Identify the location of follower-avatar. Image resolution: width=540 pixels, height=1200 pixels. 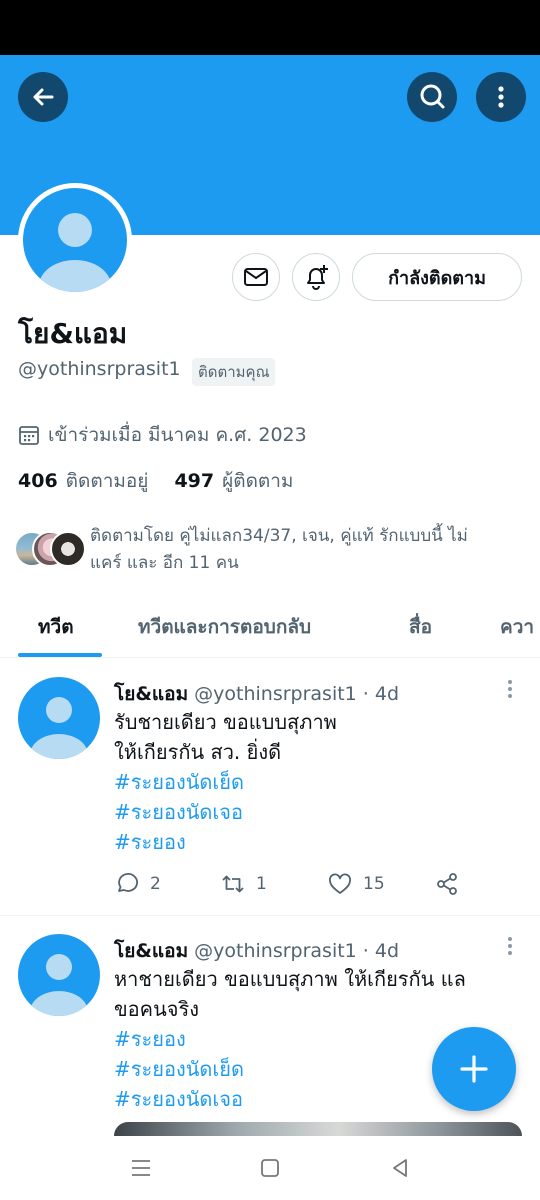
(68, 549).